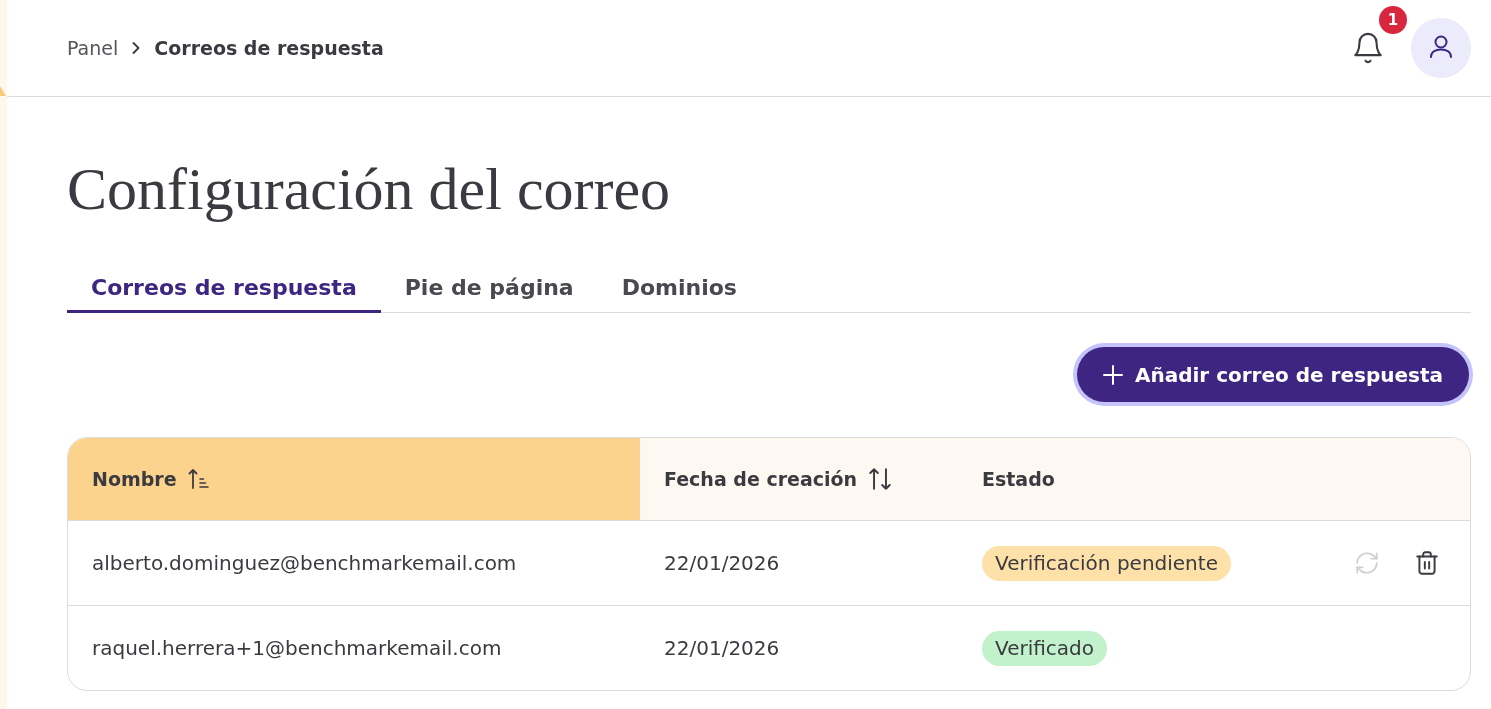 The image size is (1491, 709). What do you see at coordinates (354, 479) in the screenshot?
I see `column-header: Nombre` at bounding box center [354, 479].